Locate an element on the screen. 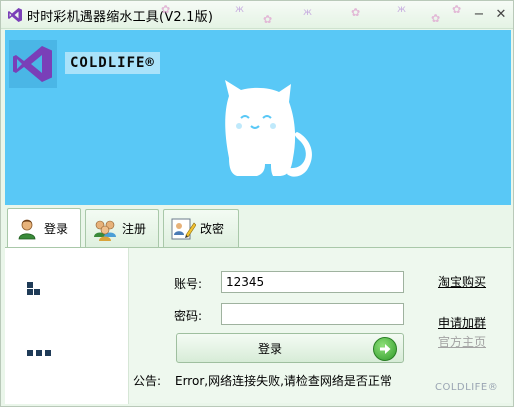 This screenshot has width=514, height=407. close-button: ✕ is located at coordinates (501, 14).